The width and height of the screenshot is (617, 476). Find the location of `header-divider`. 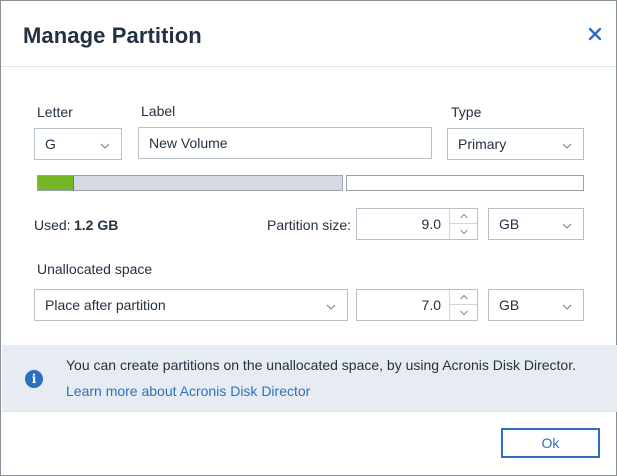

header-divider is located at coordinates (308, 66).